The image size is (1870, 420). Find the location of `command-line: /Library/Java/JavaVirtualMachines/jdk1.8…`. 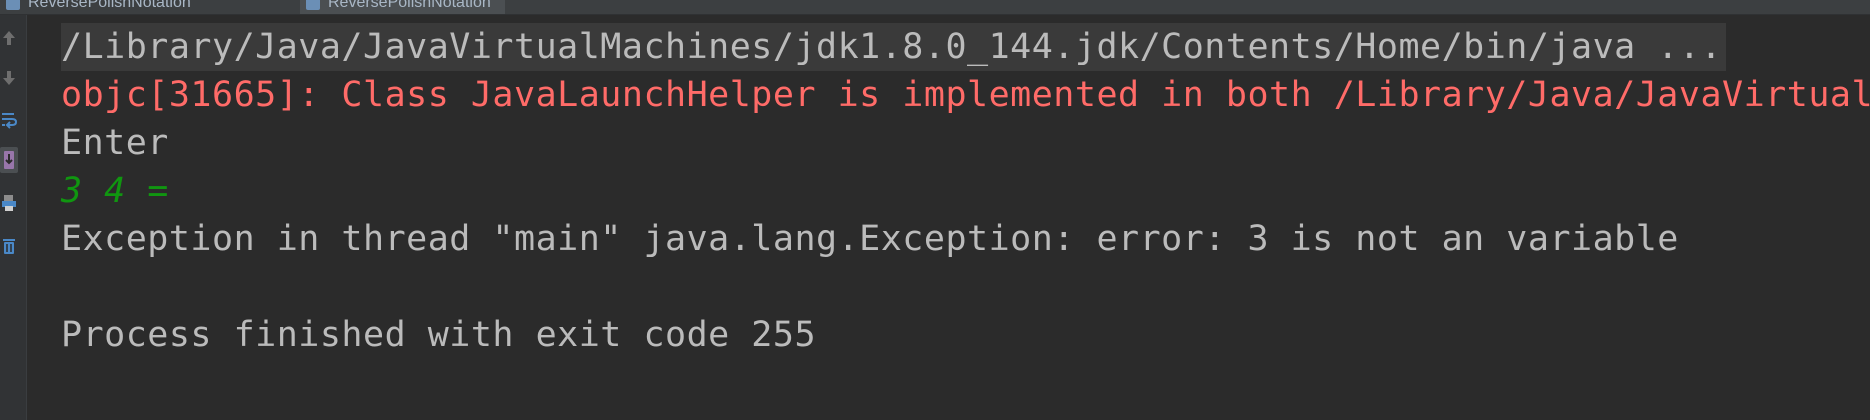

command-line: /Library/Java/JavaVirtualMachines/jdk1.8… is located at coordinates (894, 47).